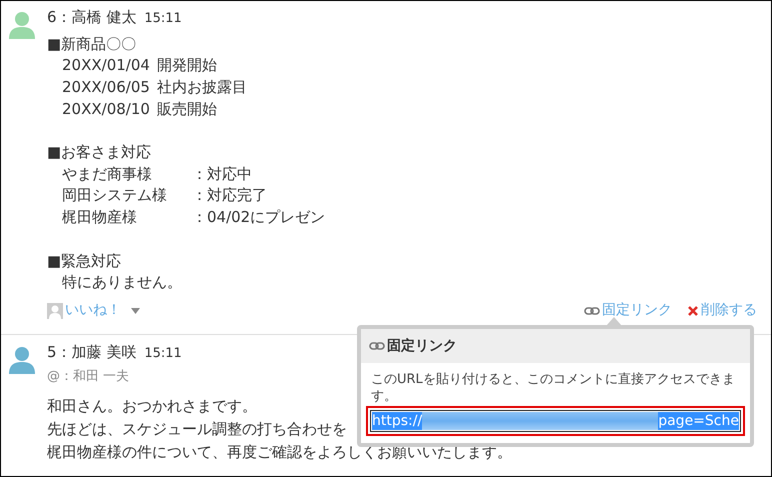  I want to click on section-heading: ■新商品〇〇, so click(92, 44).